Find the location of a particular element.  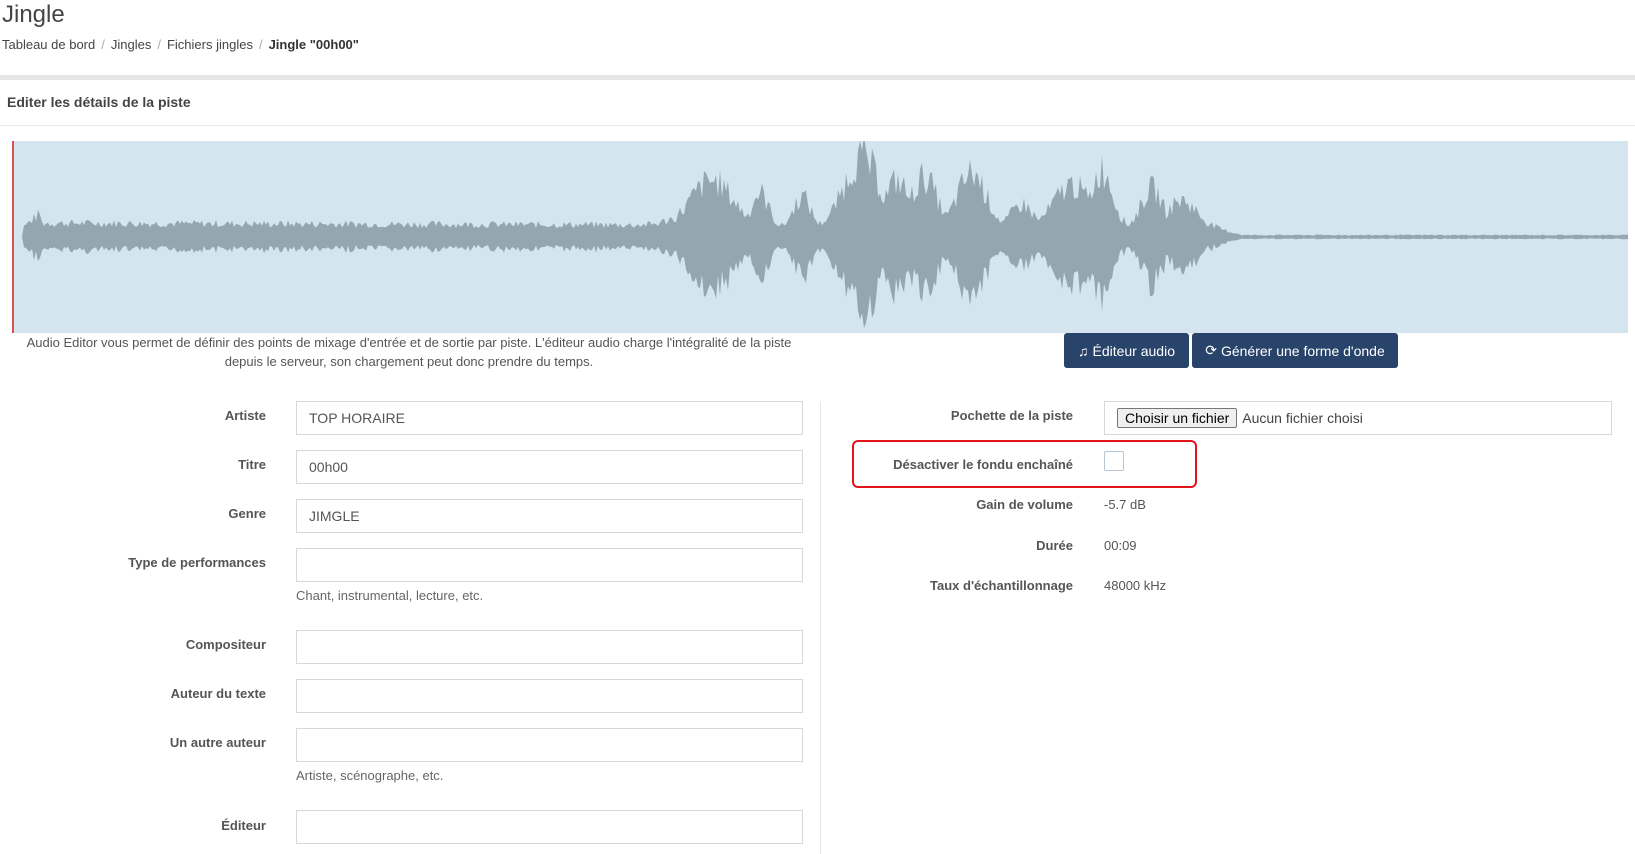

breadcrumb-dashboard: Tableau de bord is located at coordinates (48, 44).